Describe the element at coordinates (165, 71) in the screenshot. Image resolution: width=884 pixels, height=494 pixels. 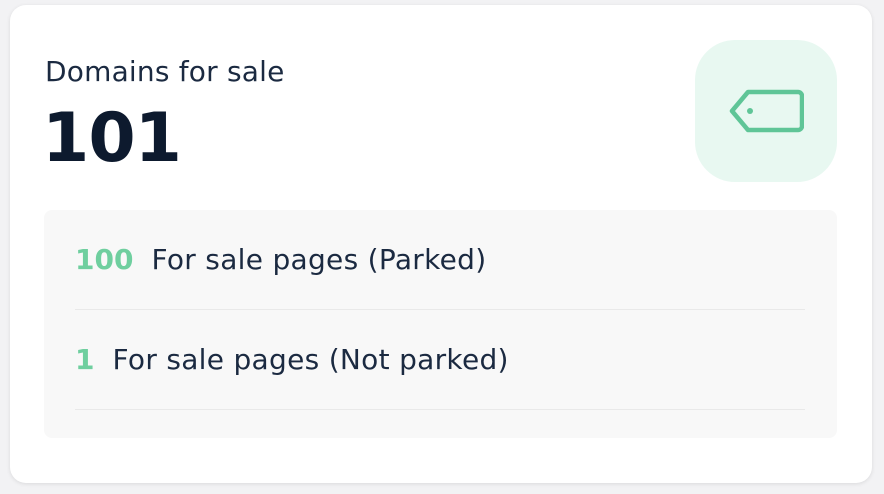
I see `card-title: Domains for sale` at that location.